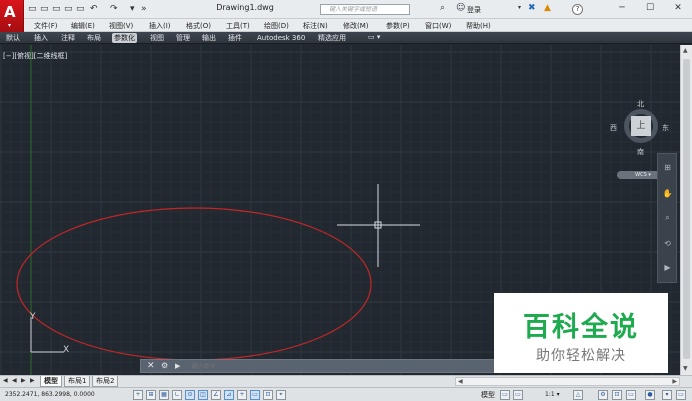 The height and width of the screenshot is (401, 692). Describe the element at coordinates (650, 9) in the screenshot. I see `maximize-button: ☐` at that location.